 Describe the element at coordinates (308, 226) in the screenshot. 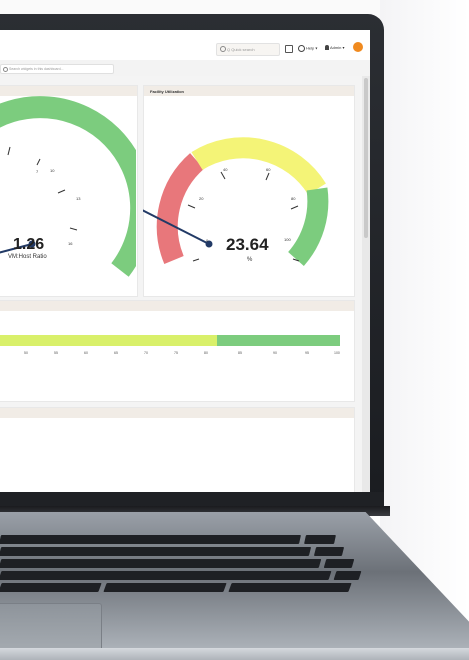

I see `gauge-band-green` at that location.